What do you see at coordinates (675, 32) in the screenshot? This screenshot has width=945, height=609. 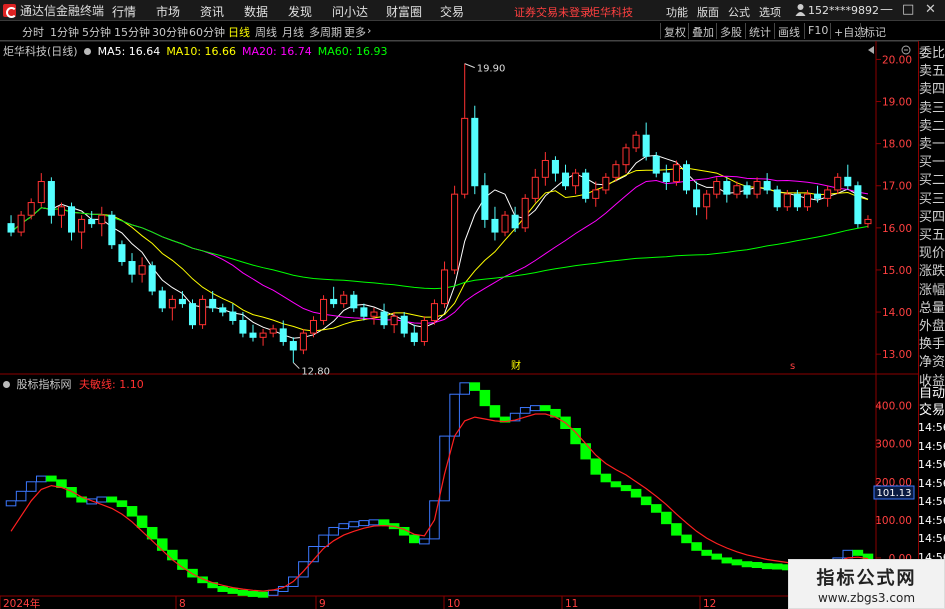 I see `chart-tool-button: 复权` at bounding box center [675, 32].